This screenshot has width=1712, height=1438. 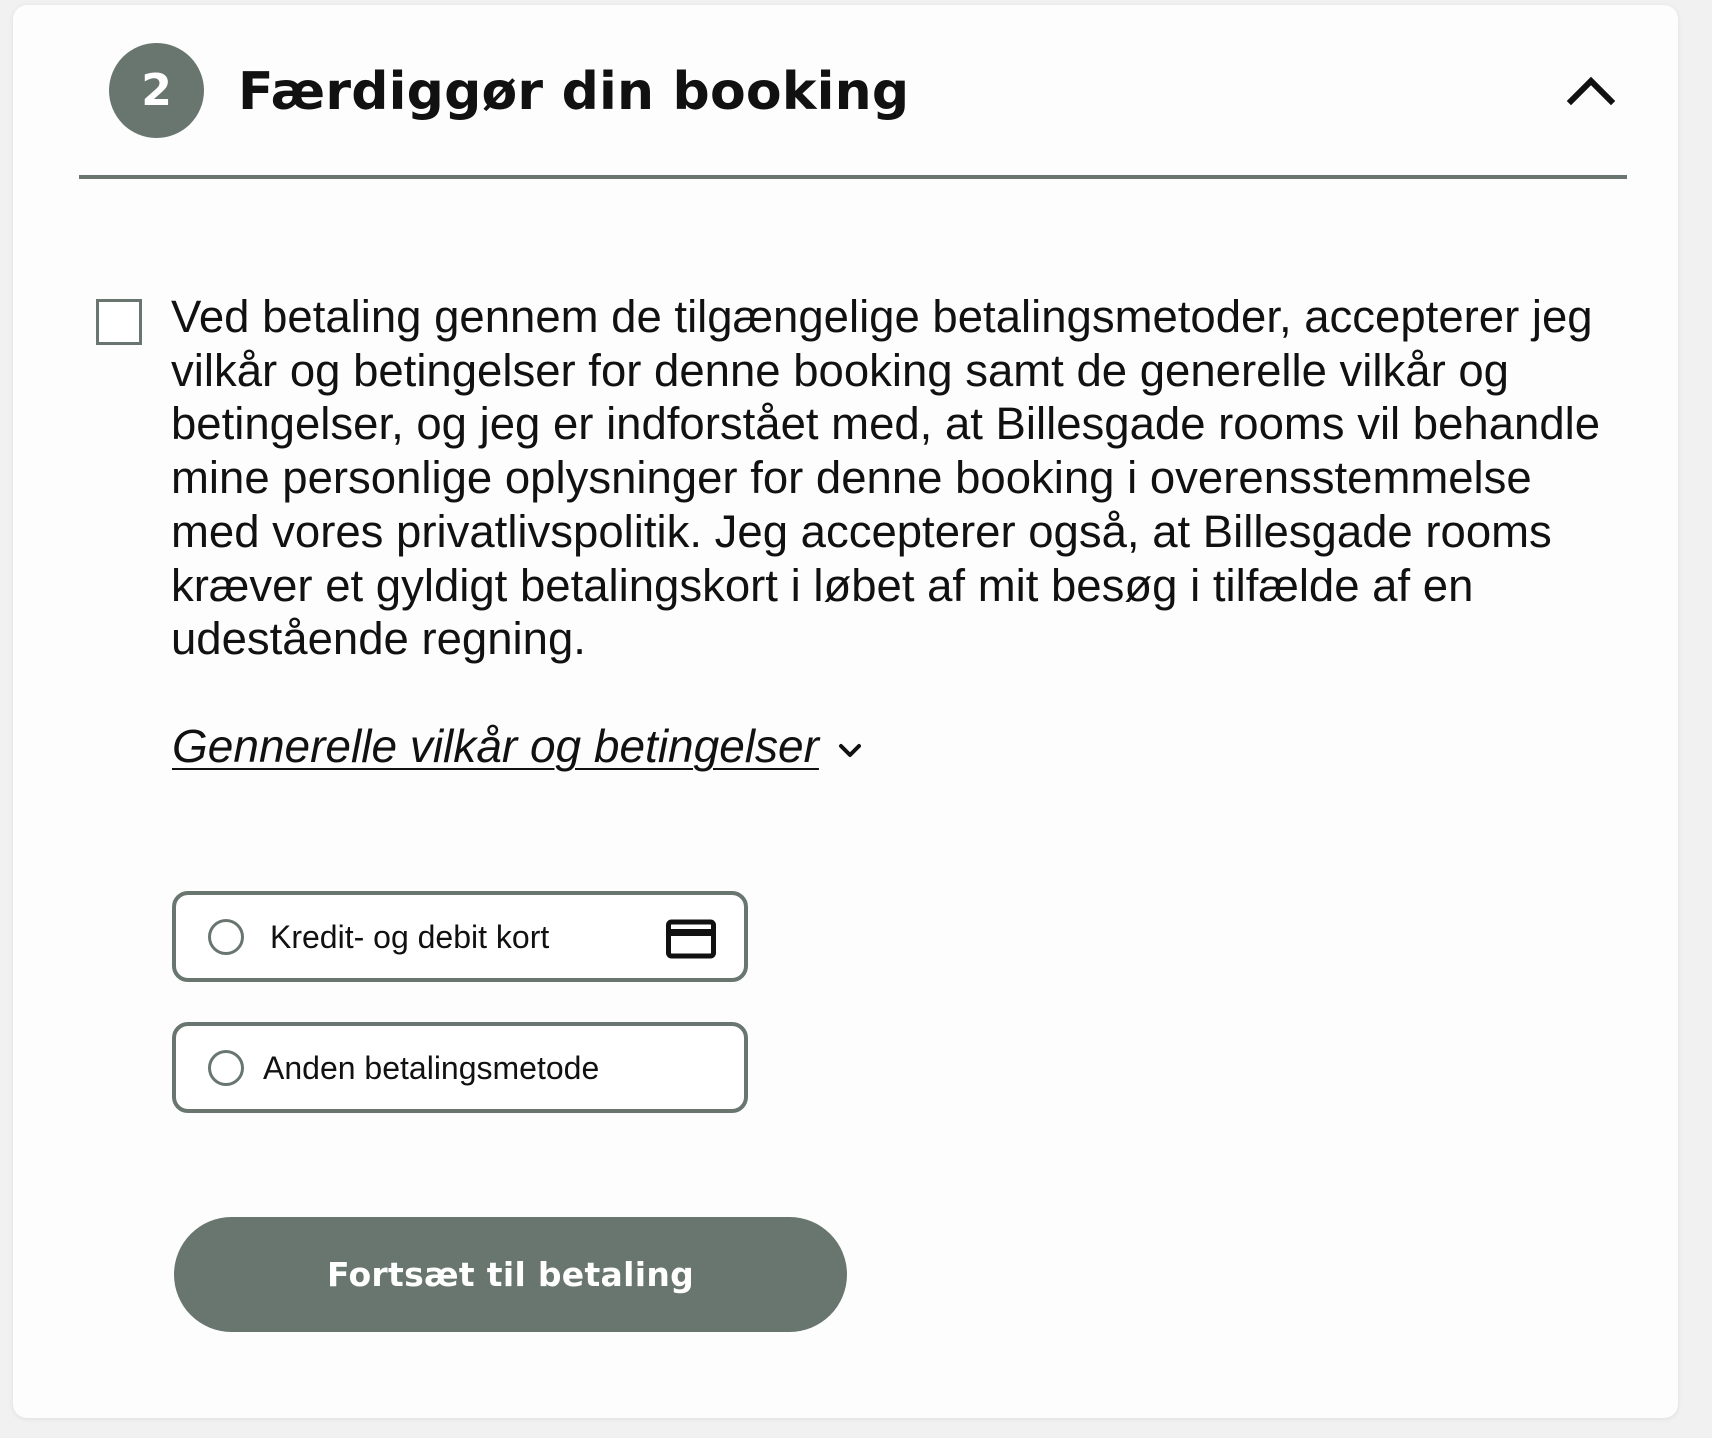 I want to click on step-number-badge: 2, so click(x=156, y=90).